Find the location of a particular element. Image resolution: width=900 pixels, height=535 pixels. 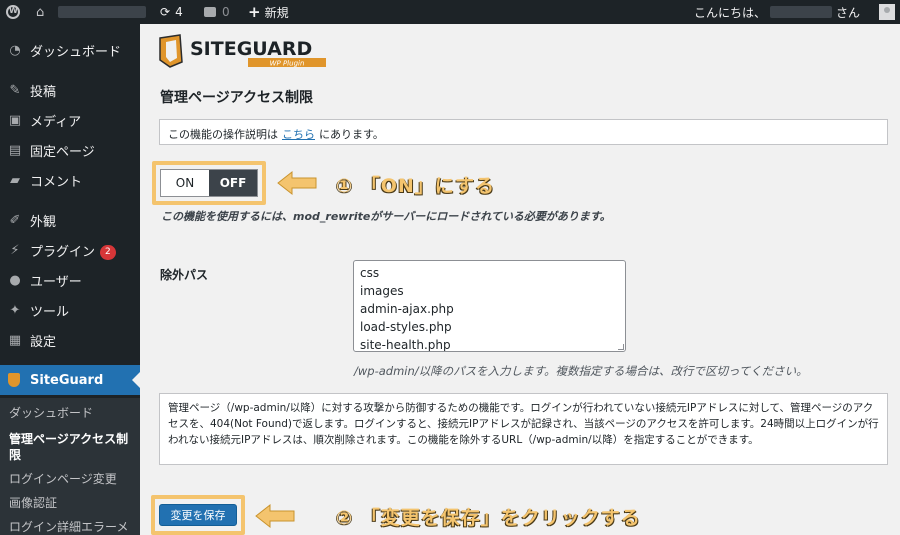

plus-icon: + is located at coordinates (254, 12).